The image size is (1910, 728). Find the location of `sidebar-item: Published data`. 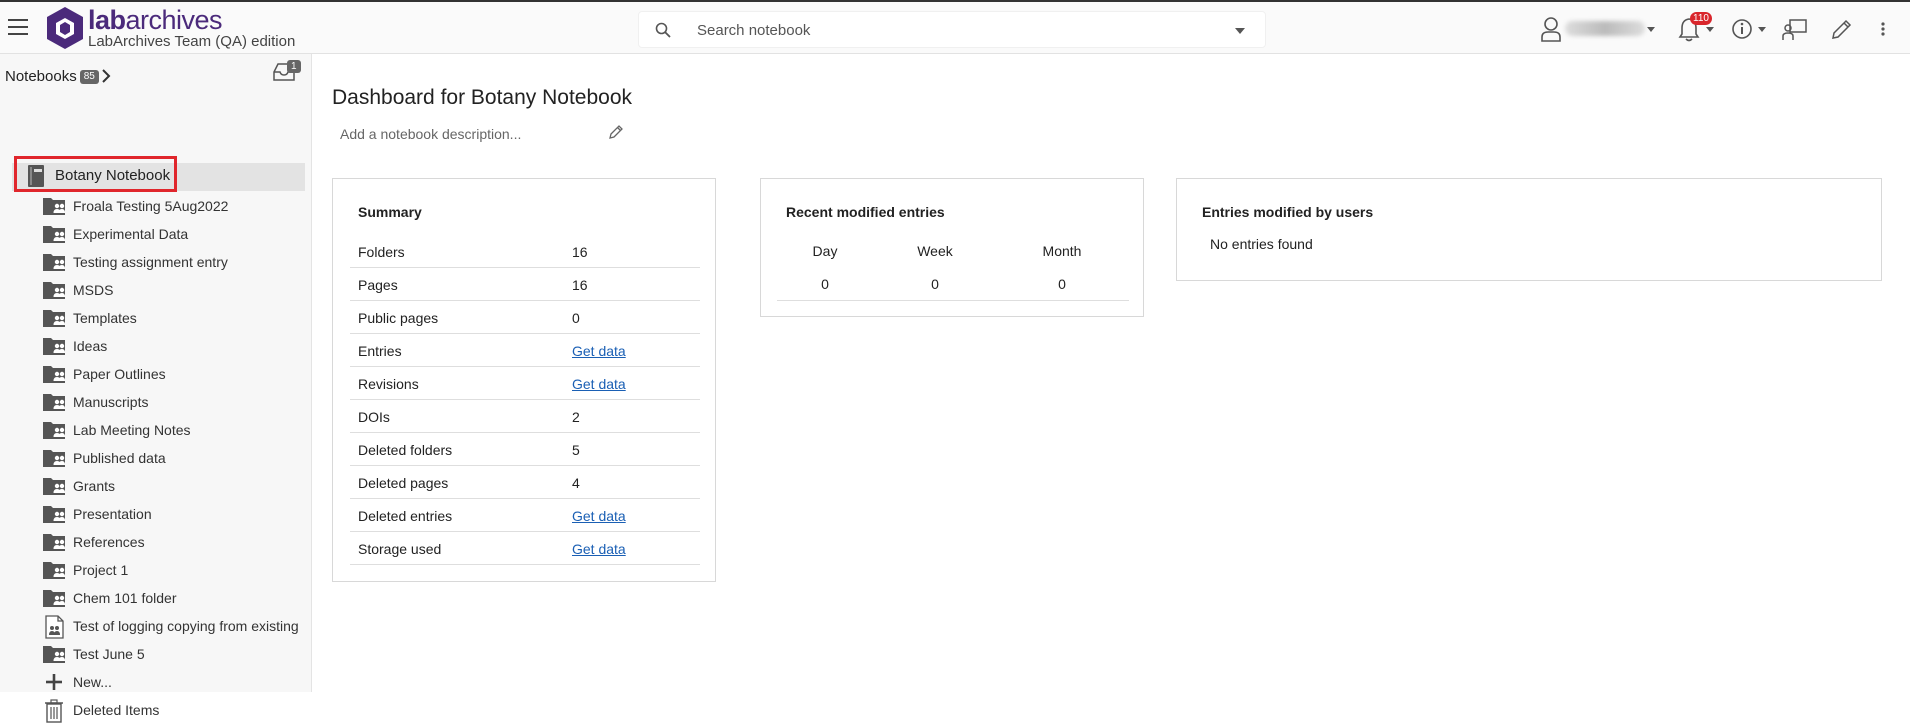

sidebar-item: Published data is located at coordinates (174, 459).